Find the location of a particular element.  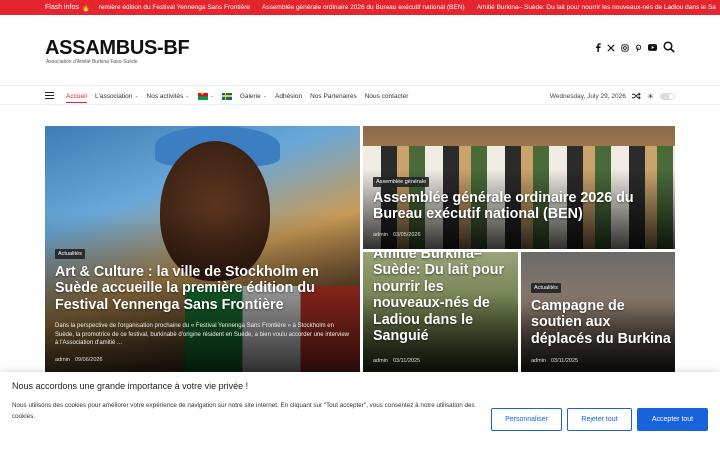

hamburger-menu-icon is located at coordinates (49, 95).